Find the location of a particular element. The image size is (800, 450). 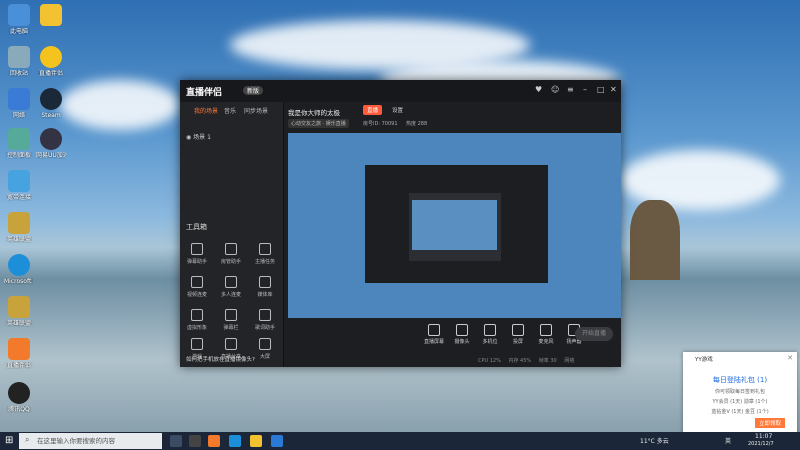

eye-icon: ◉ is located at coordinates (188, 137).